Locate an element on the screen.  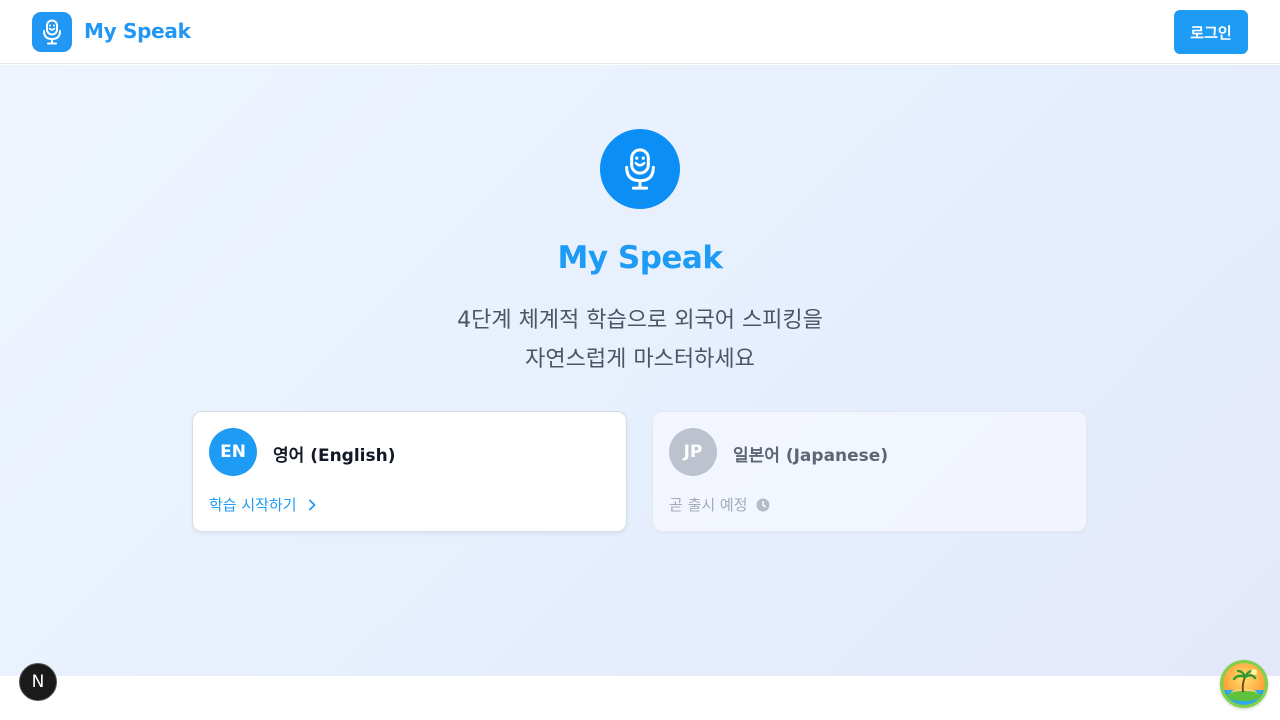
hero-subtitle: 4단계 체계적 학습으로 외국어 스피킹을 자연스럽게 마스터하세요 is located at coordinates (640, 340).